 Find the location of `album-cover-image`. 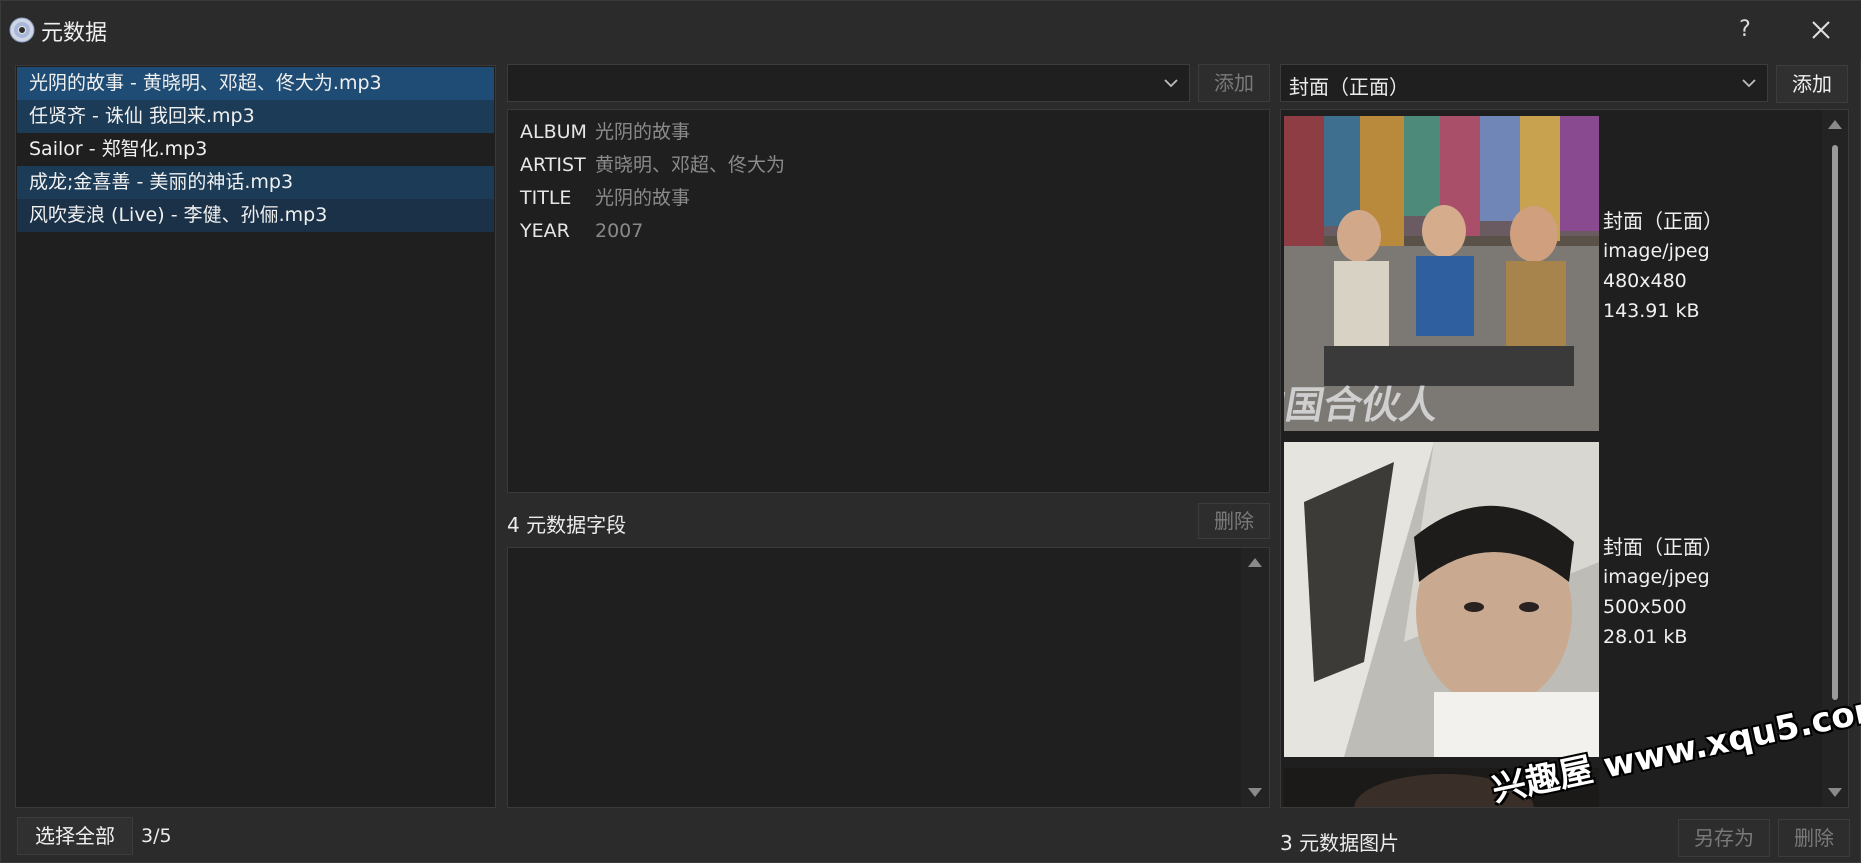

album-cover-image is located at coordinates (1441, 599).